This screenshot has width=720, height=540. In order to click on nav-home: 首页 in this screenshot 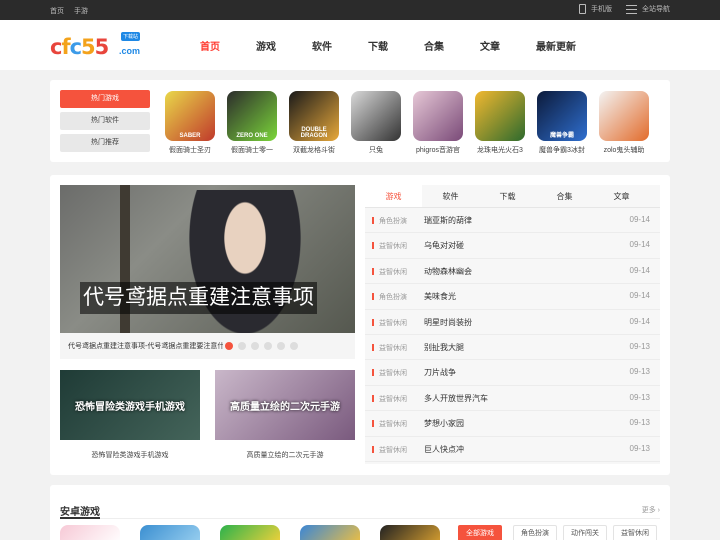, I will do `click(210, 45)`.